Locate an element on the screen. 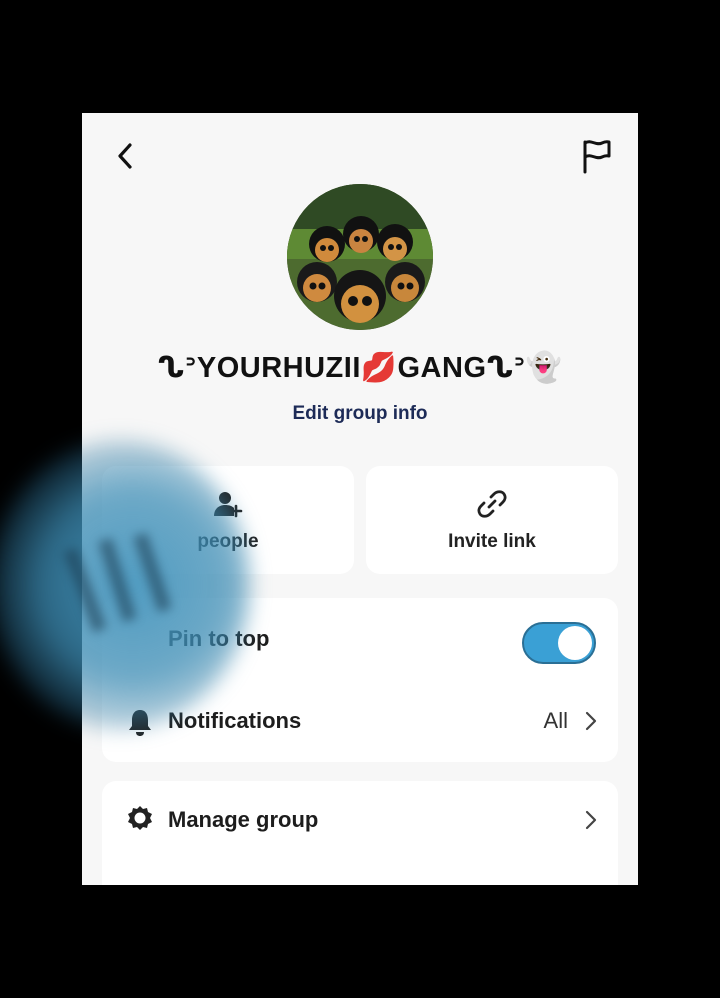 The image size is (720, 998). notifications-value: All is located at coordinates (555, 720).